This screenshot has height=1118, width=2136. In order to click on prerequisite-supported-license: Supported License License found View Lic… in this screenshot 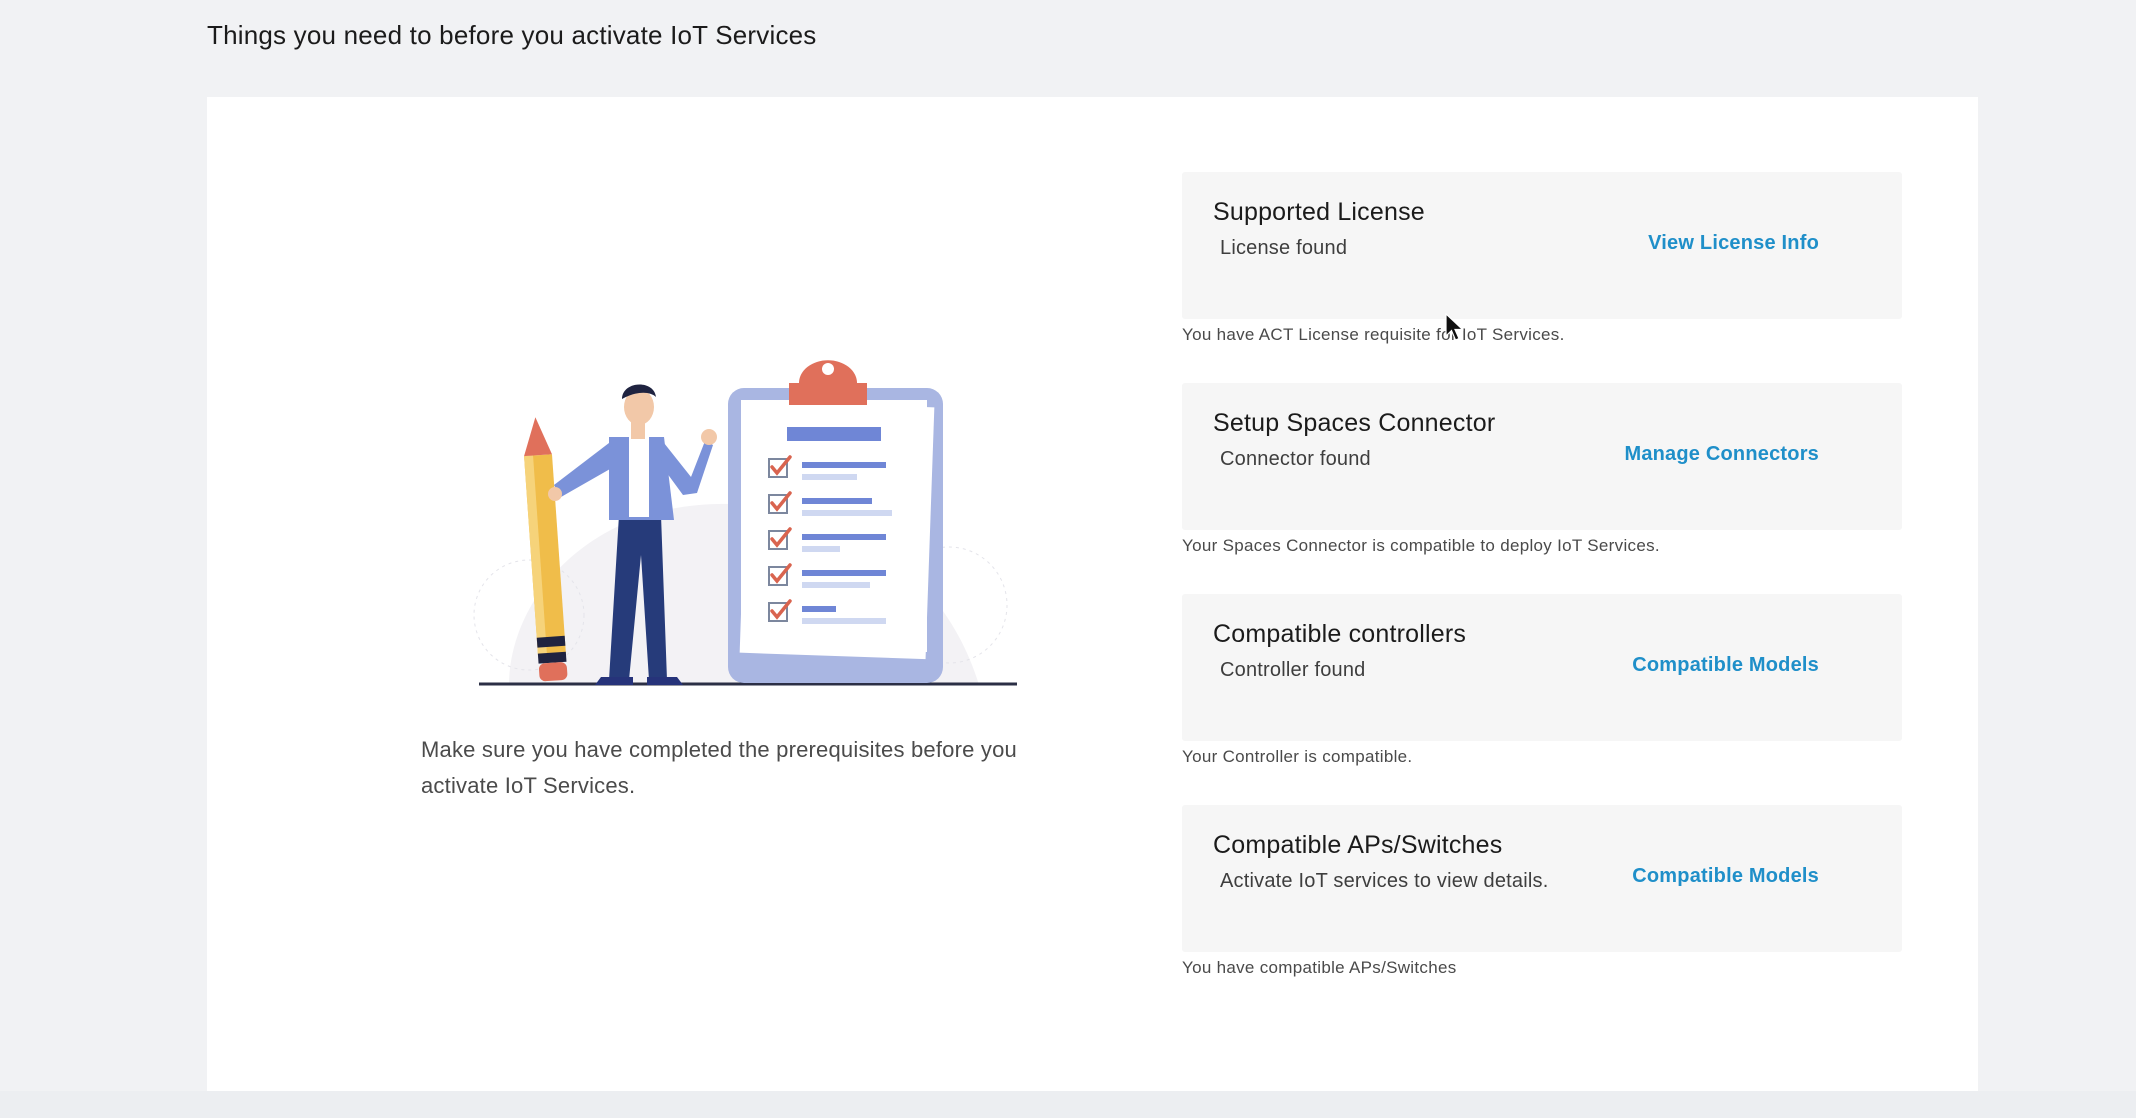, I will do `click(1542, 277)`.